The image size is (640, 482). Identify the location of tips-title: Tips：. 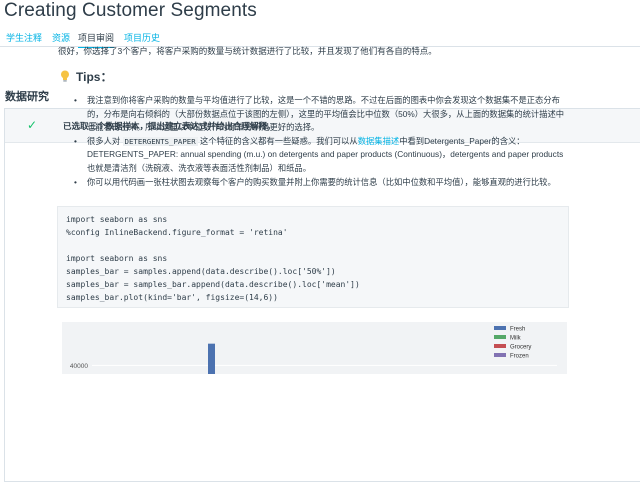
(94, 77).